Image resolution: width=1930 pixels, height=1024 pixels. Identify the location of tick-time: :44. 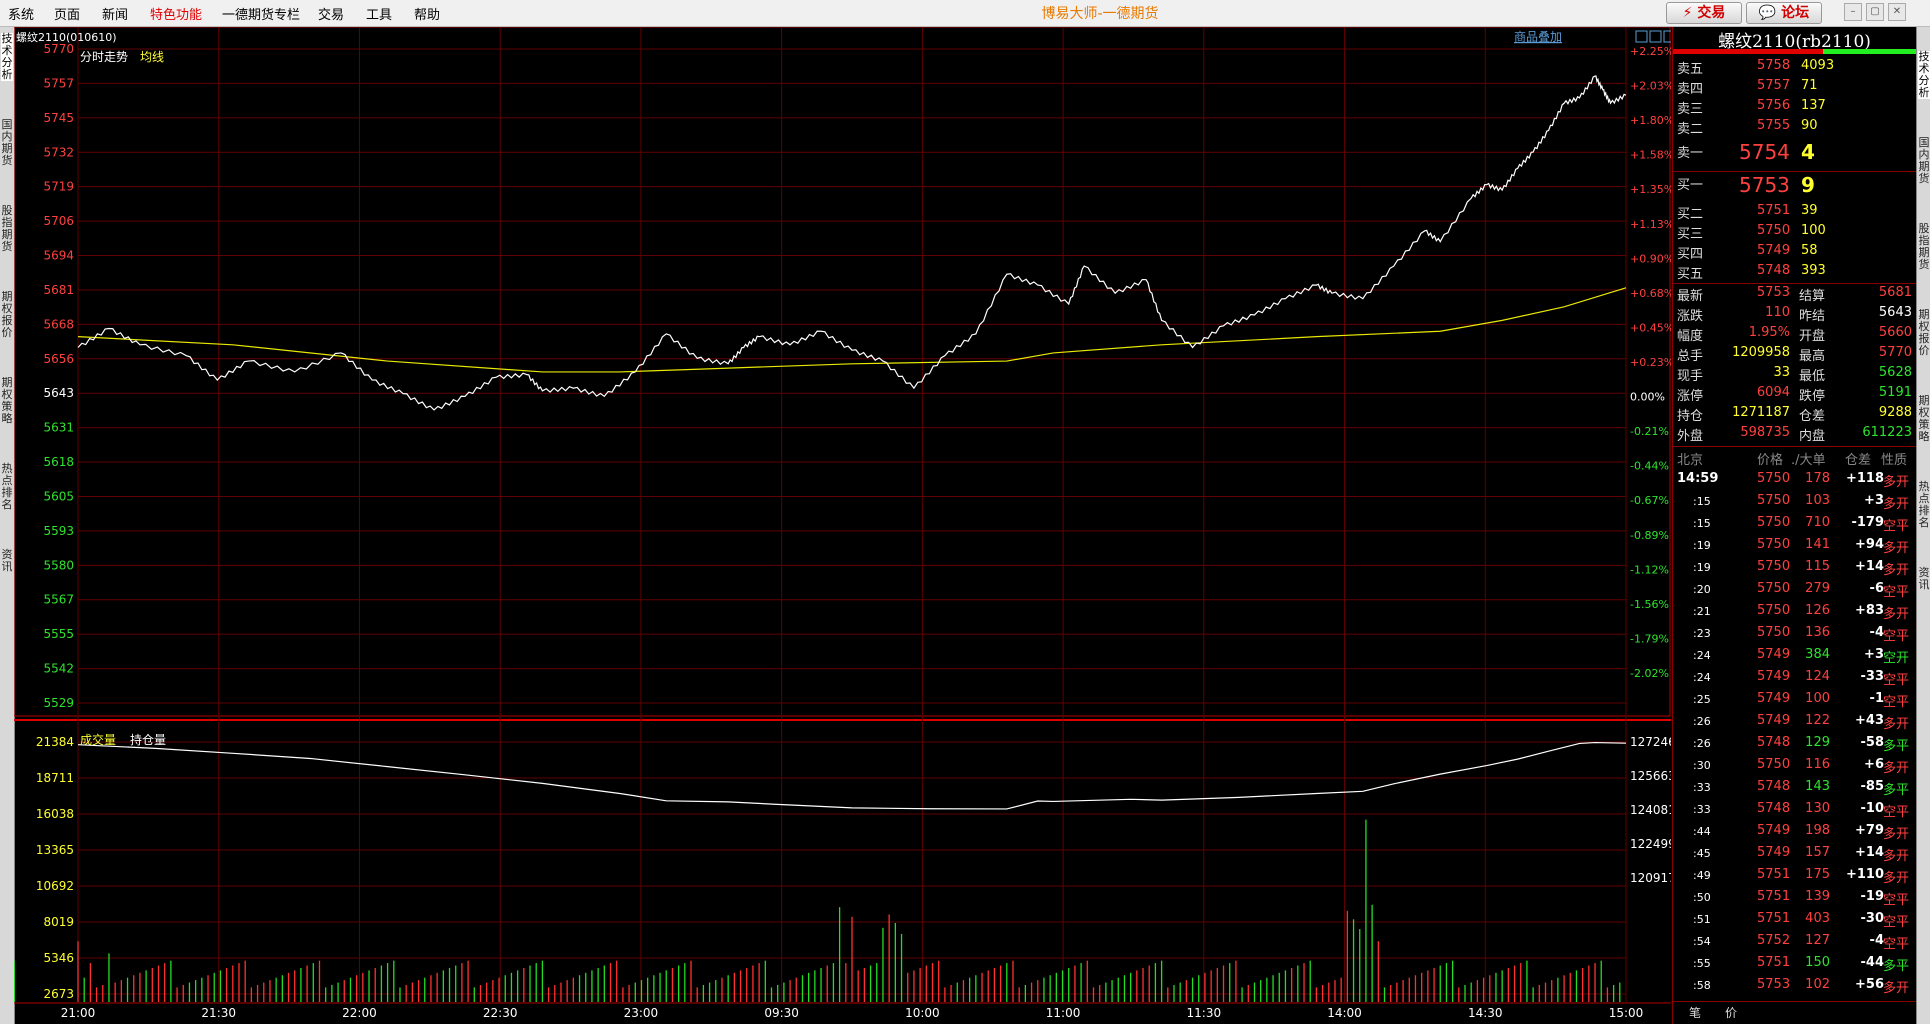
(1702, 831).